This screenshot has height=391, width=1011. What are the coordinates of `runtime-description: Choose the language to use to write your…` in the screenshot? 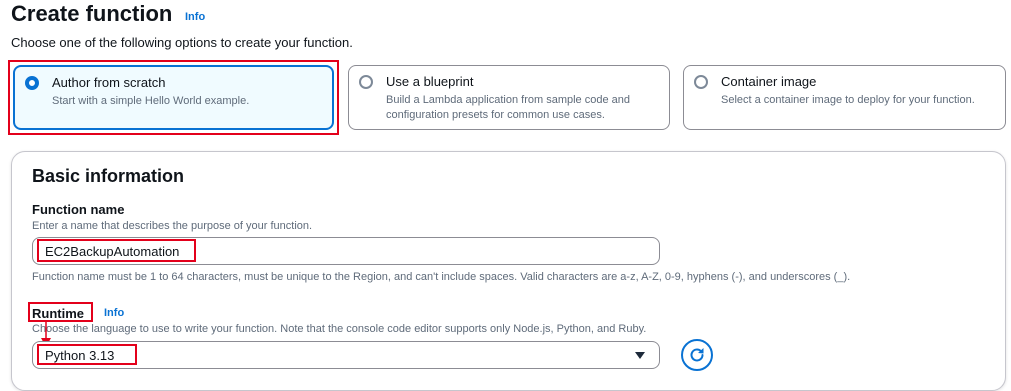 It's located at (339, 329).